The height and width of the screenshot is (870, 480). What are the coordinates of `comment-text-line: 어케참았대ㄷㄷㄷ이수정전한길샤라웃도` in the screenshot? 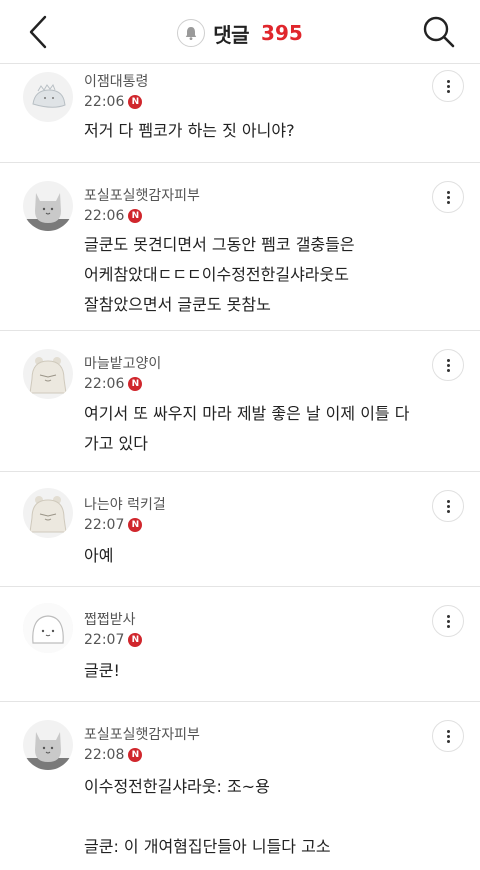 It's located at (216, 274).